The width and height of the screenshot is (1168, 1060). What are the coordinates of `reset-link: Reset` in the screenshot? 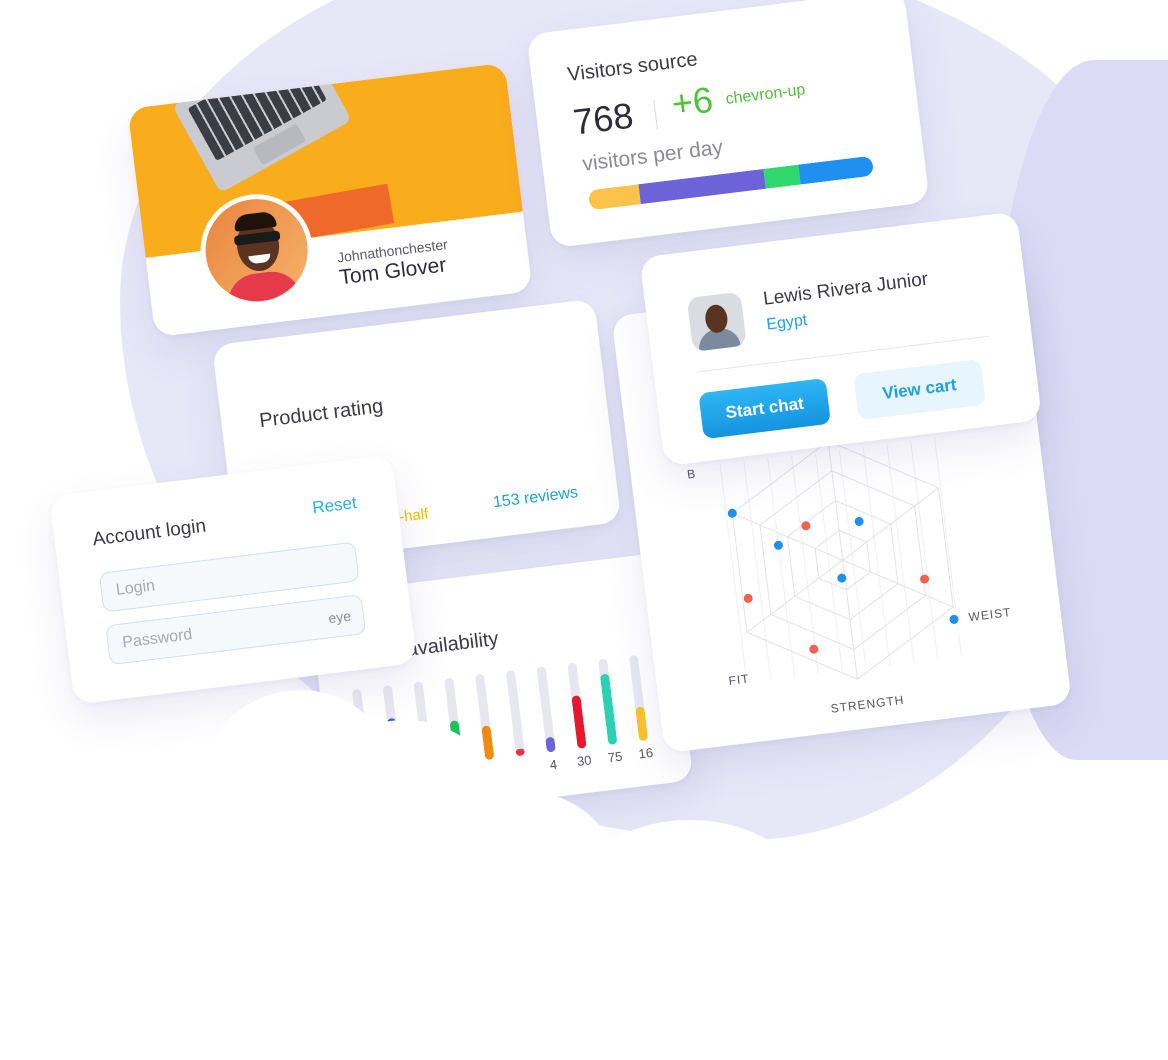 It's located at (334, 505).